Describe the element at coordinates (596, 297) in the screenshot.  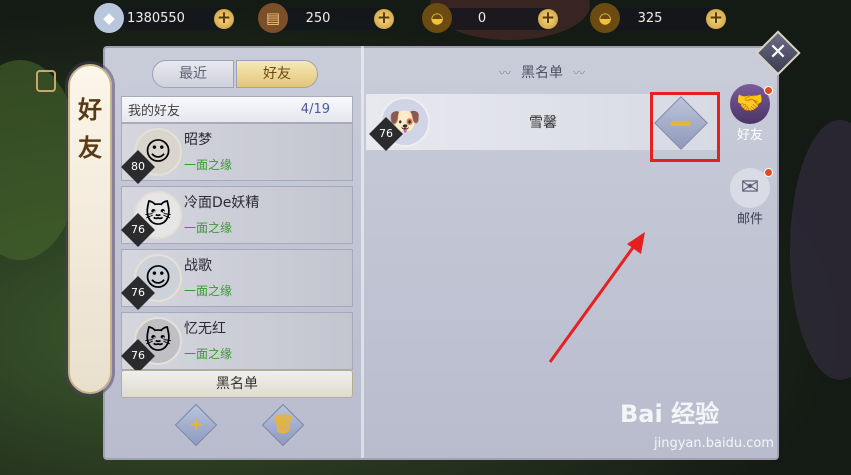
I see `pointer-arrow` at that location.